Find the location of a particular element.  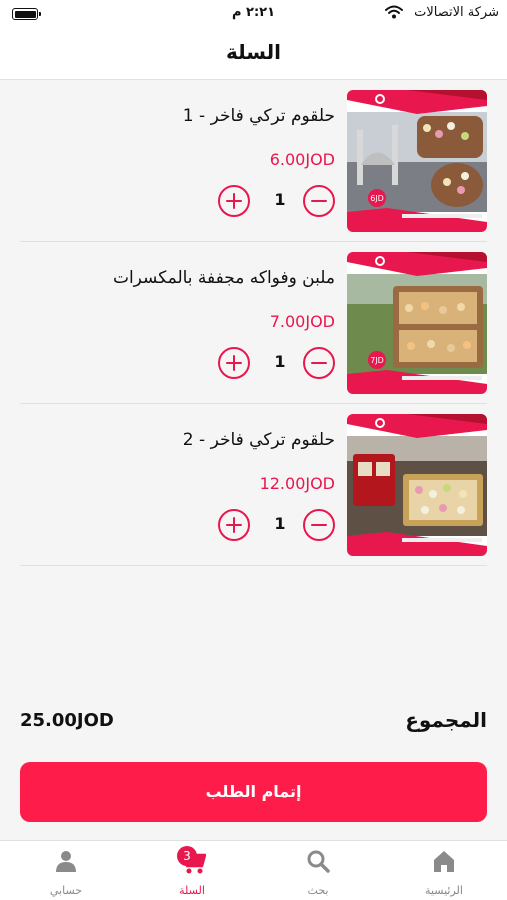

status-bar: شركة الاتصالات ٢:٢١ م is located at coordinates (253, 15).